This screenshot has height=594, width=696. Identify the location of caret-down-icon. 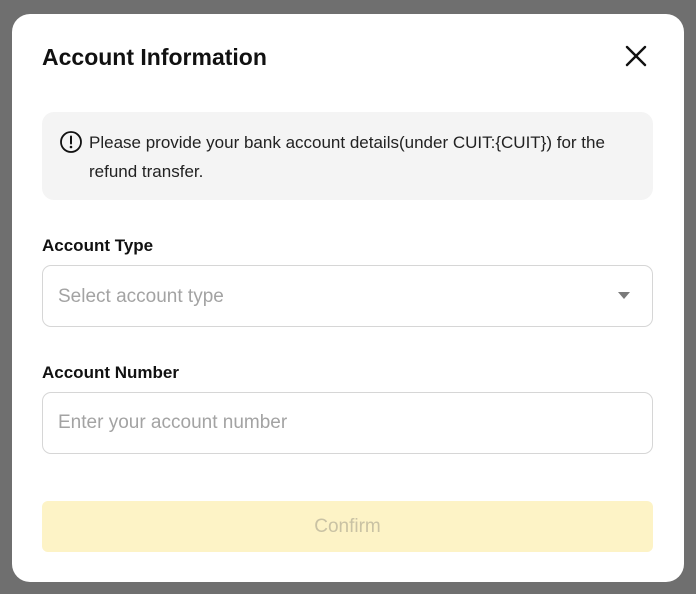
(624, 295).